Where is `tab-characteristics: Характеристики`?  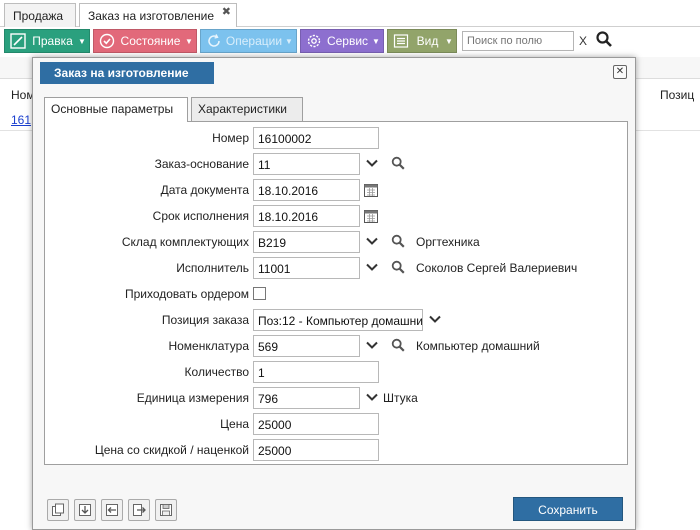
tab-characteristics: Характеристики is located at coordinates (247, 109).